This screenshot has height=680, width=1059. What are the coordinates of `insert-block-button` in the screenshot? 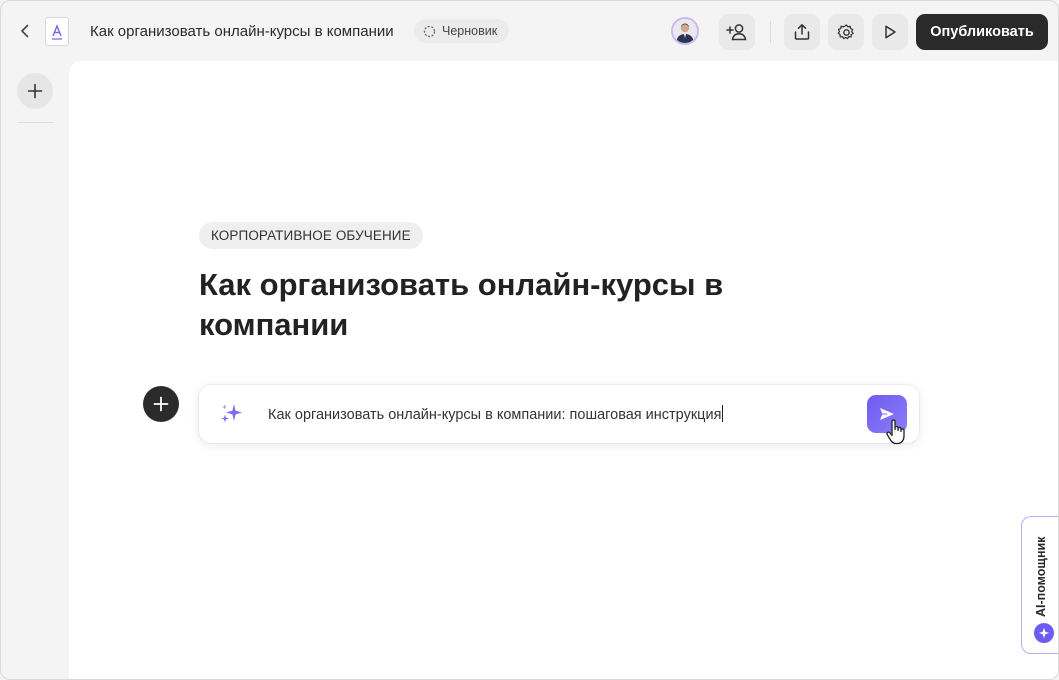 It's located at (161, 404).